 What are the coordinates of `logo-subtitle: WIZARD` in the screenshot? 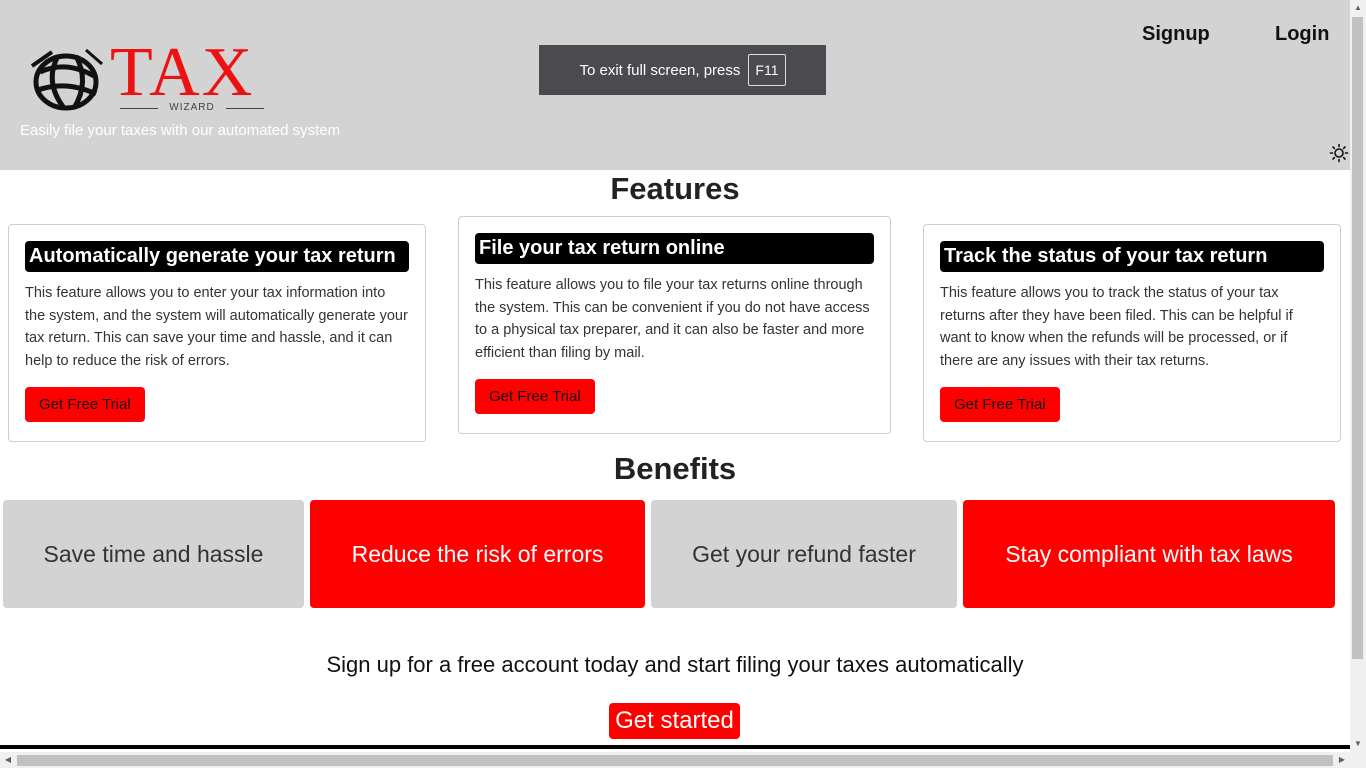 It's located at (192, 107).